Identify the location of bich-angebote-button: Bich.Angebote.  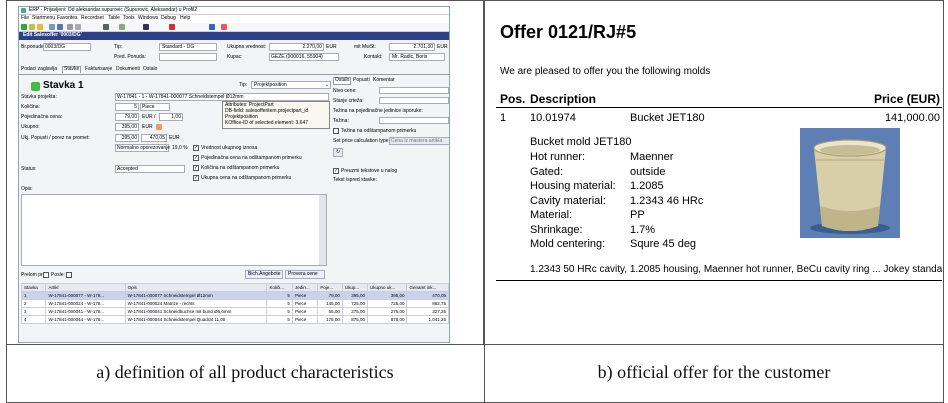
(264, 274).